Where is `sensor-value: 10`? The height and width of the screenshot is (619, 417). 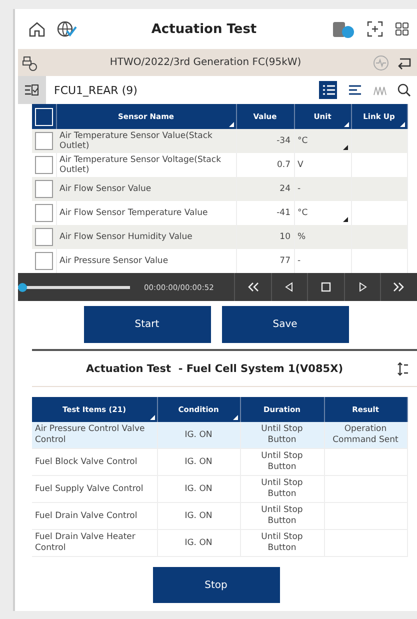 sensor-value: 10 is located at coordinates (265, 237).